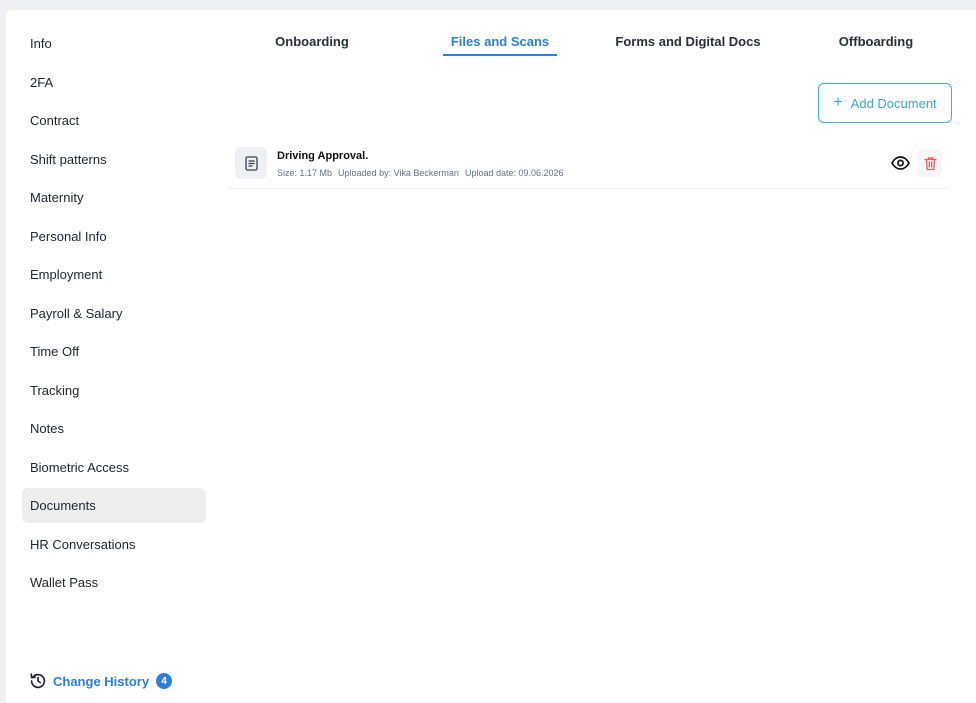 The image size is (976, 703). Describe the element at coordinates (114, 159) in the screenshot. I see `sidebar-item-shift-patterns: Shift patterns` at that location.